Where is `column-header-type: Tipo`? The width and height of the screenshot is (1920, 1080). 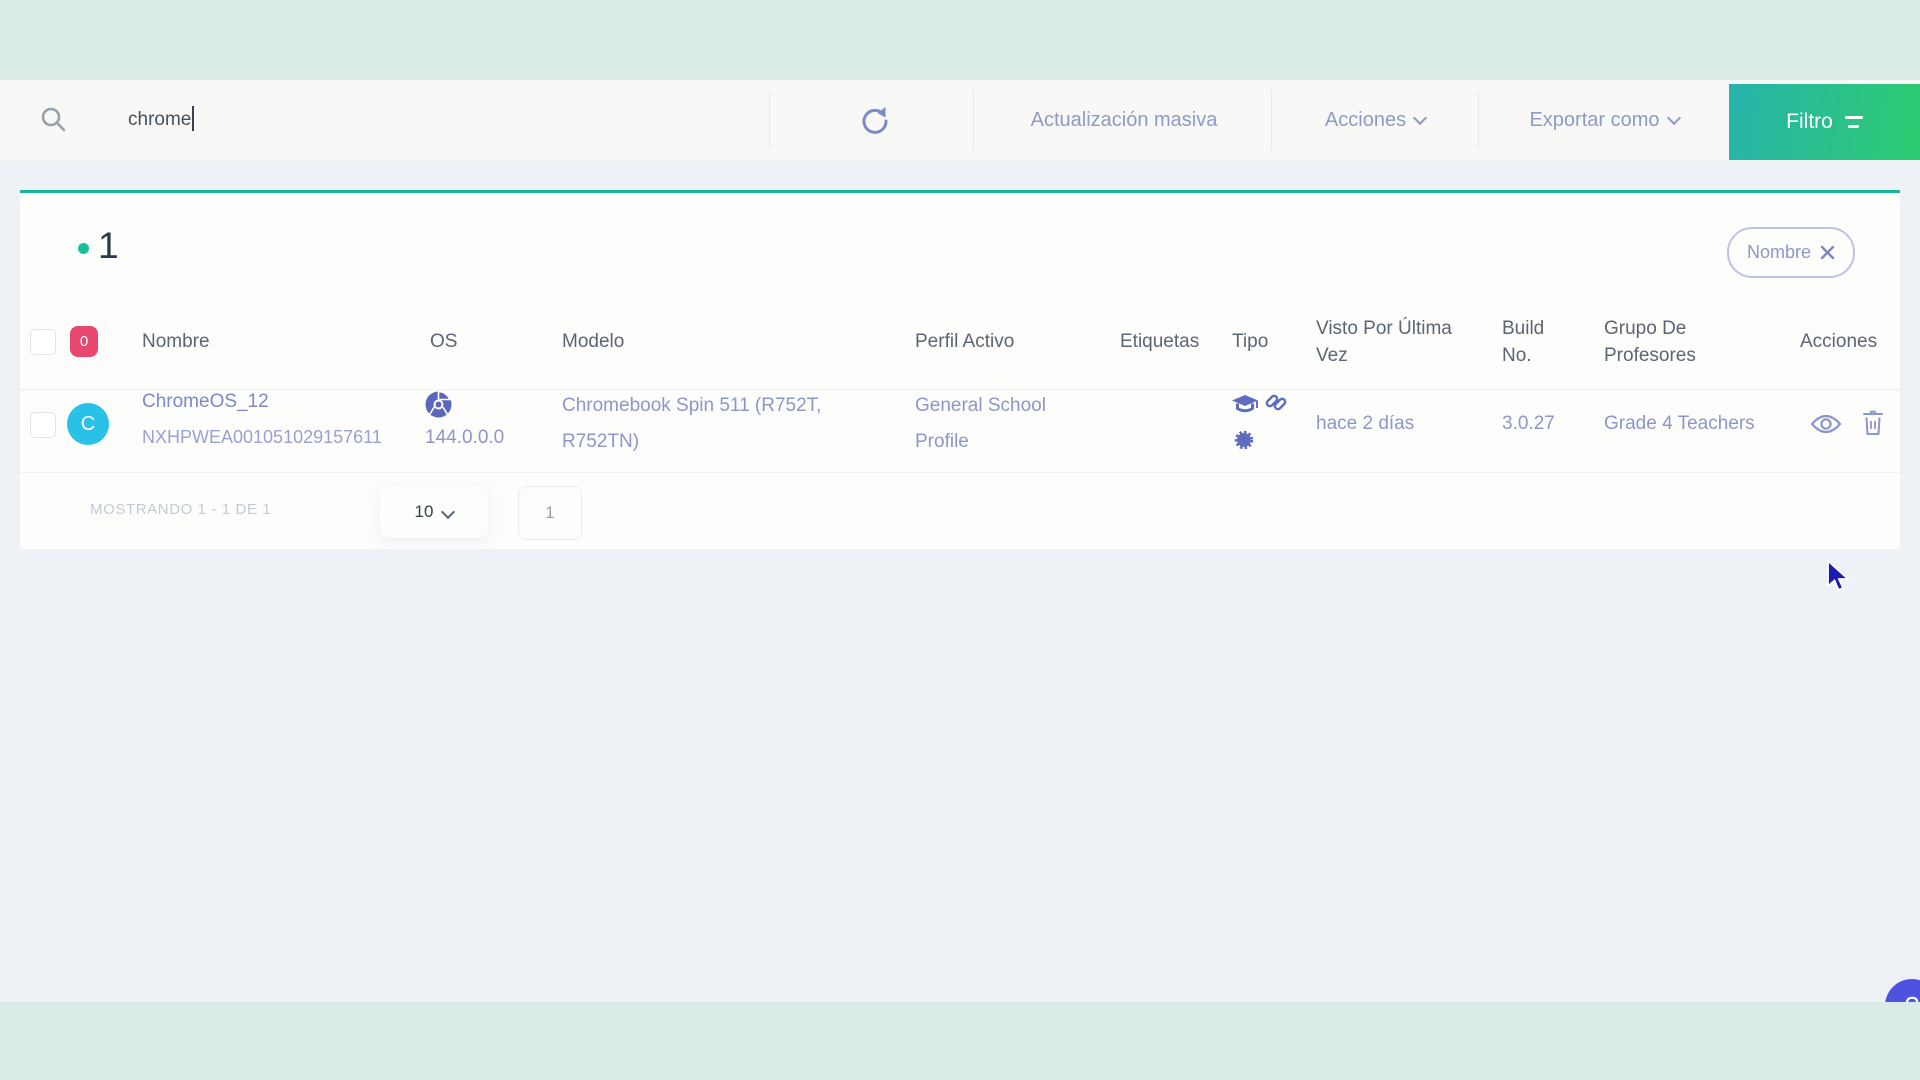 column-header-type: Tipo is located at coordinates (1250, 341).